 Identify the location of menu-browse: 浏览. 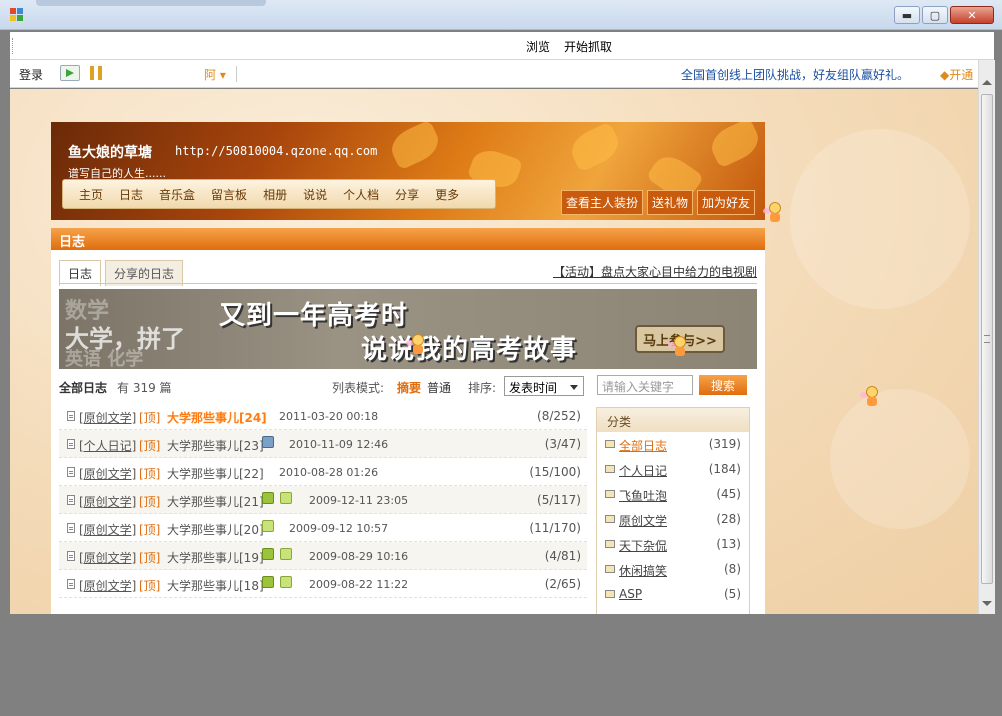
(538, 46).